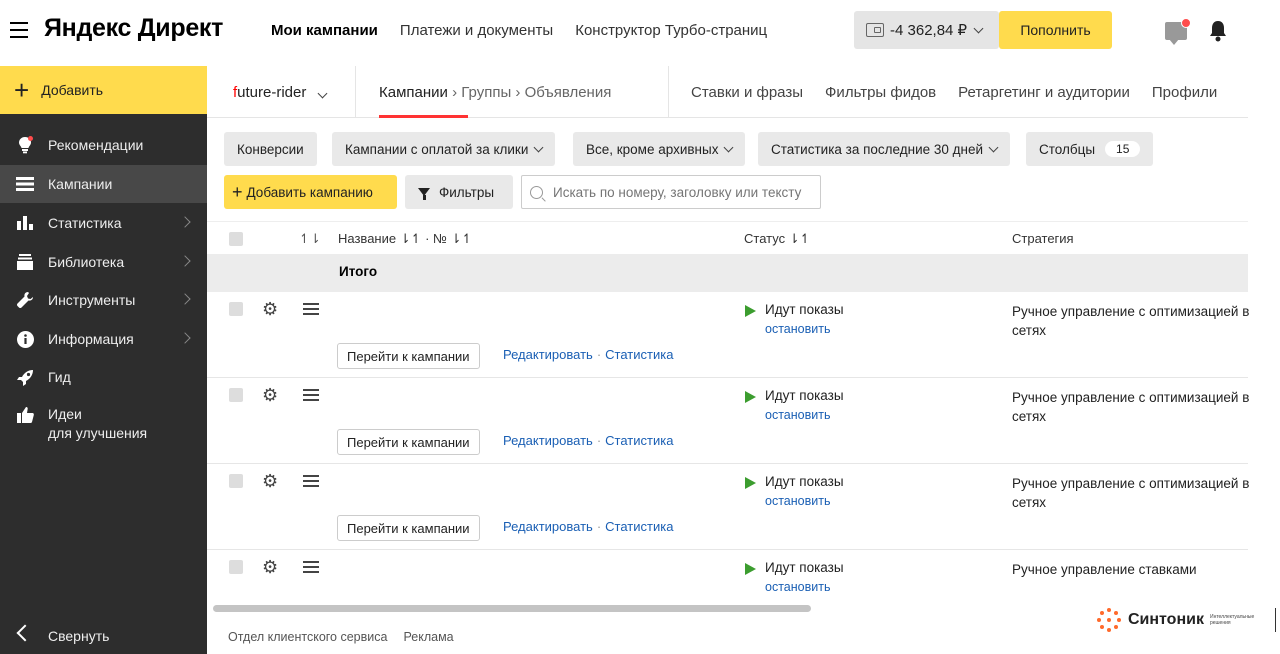  I want to click on watermark-brand: Синтоник, so click(1166, 619).